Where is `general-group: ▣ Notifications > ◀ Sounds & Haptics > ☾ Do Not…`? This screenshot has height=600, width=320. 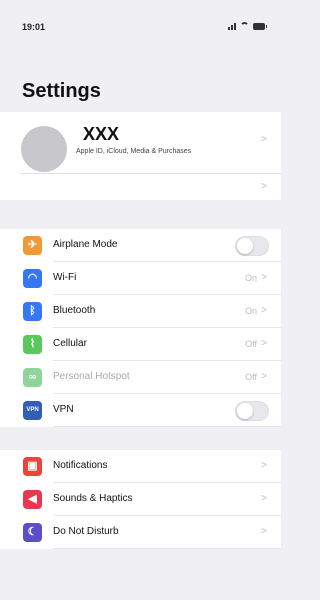
general-group: ▣ Notifications > ◀ Sounds & Haptics > ☾ Do Not… is located at coordinates (140, 499).